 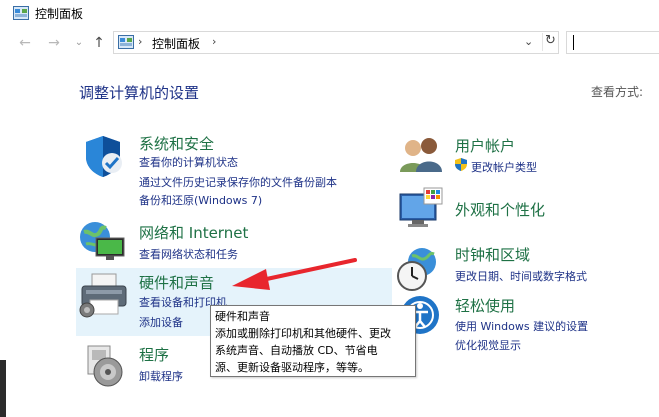 I want to click on tooltip-title: 硬件和声音, so click(x=242, y=316).